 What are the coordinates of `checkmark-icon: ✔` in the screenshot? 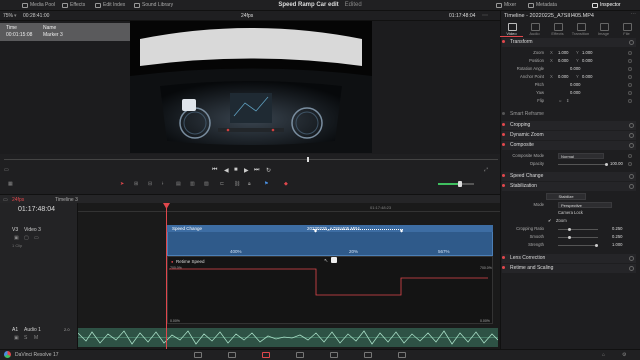 It's located at (550, 220).